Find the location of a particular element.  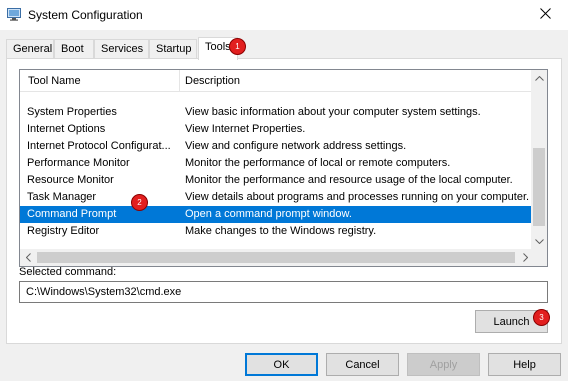

column-header-tool-name: Tool Name is located at coordinates (100, 81).